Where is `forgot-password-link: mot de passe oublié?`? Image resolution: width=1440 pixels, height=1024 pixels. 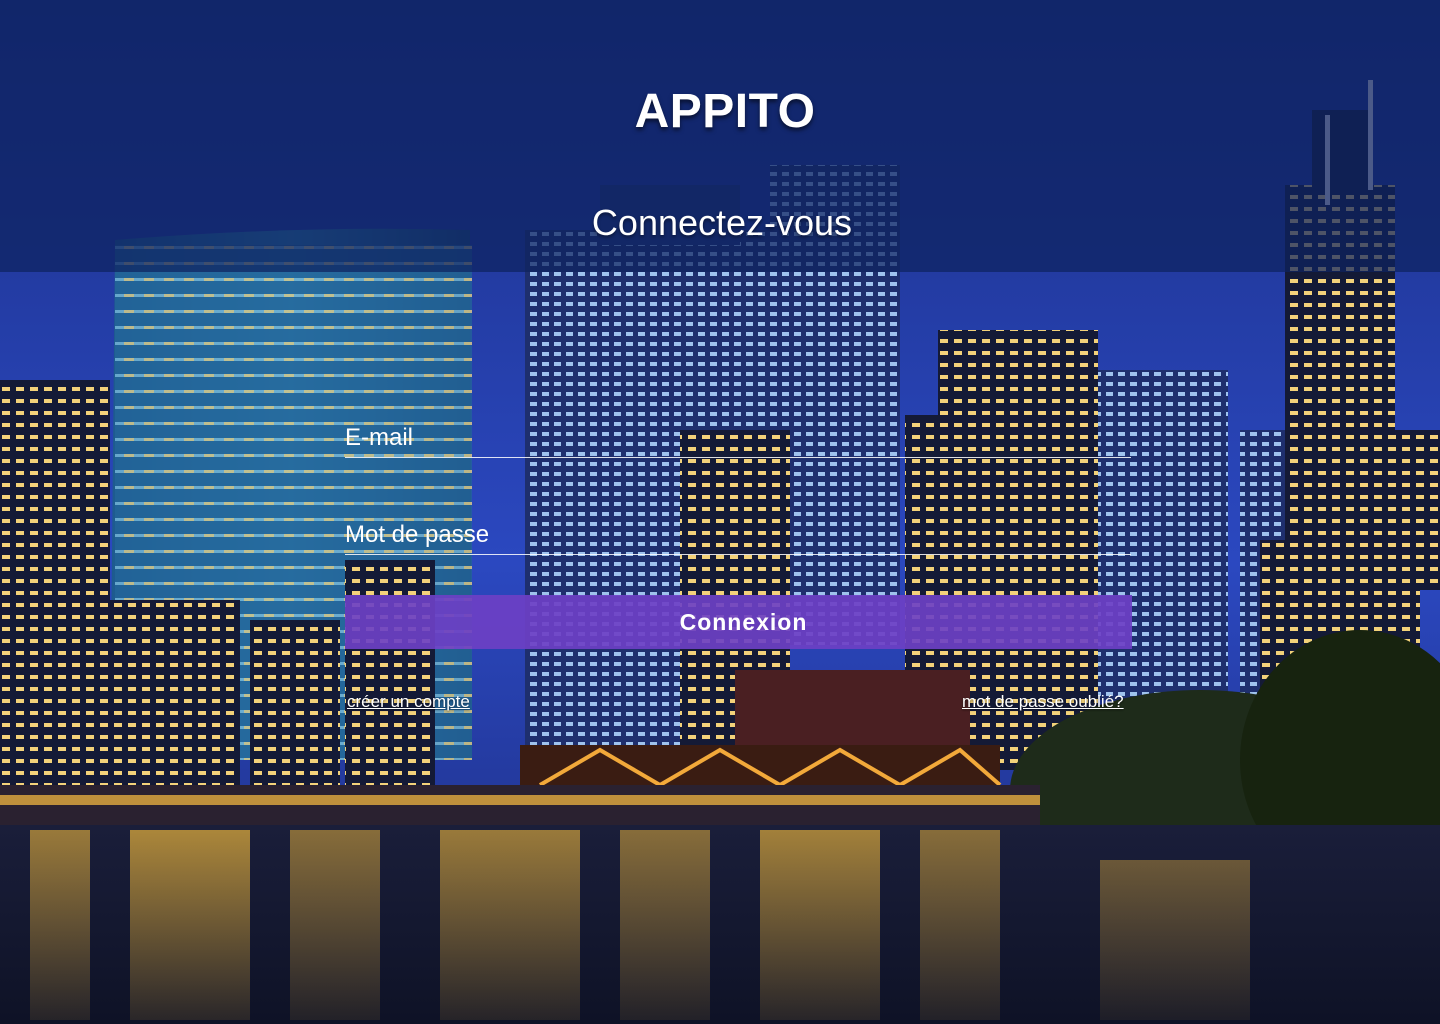
forgot-password-link: mot de passe oublié? is located at coordinates (1043, 702).